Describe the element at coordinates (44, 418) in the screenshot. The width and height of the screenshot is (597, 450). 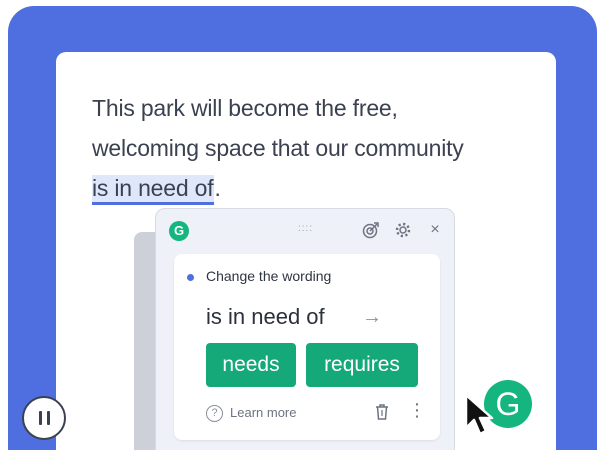
I see `pause-button` at that location.